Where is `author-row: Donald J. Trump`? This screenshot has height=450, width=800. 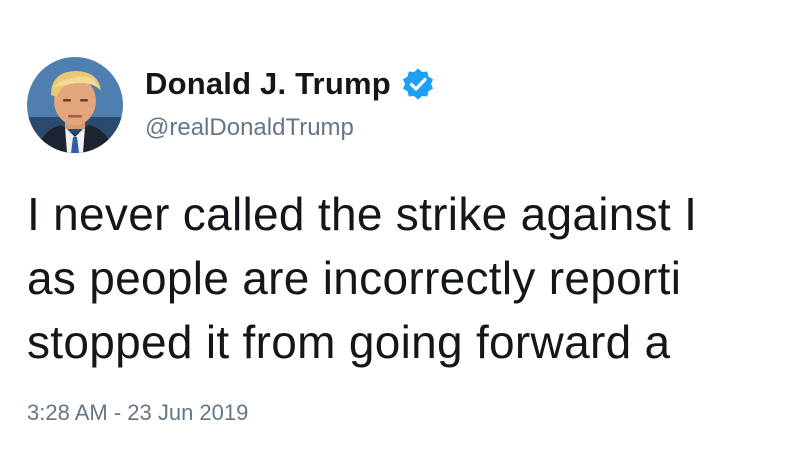 author-row: Donald J. Trump is located at coordinates (290, 84).